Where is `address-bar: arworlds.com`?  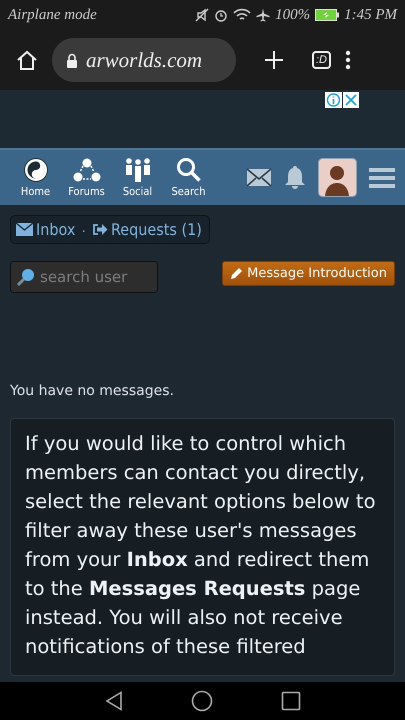
address-bar: arworlds.com is located at coordinates (144, 60).